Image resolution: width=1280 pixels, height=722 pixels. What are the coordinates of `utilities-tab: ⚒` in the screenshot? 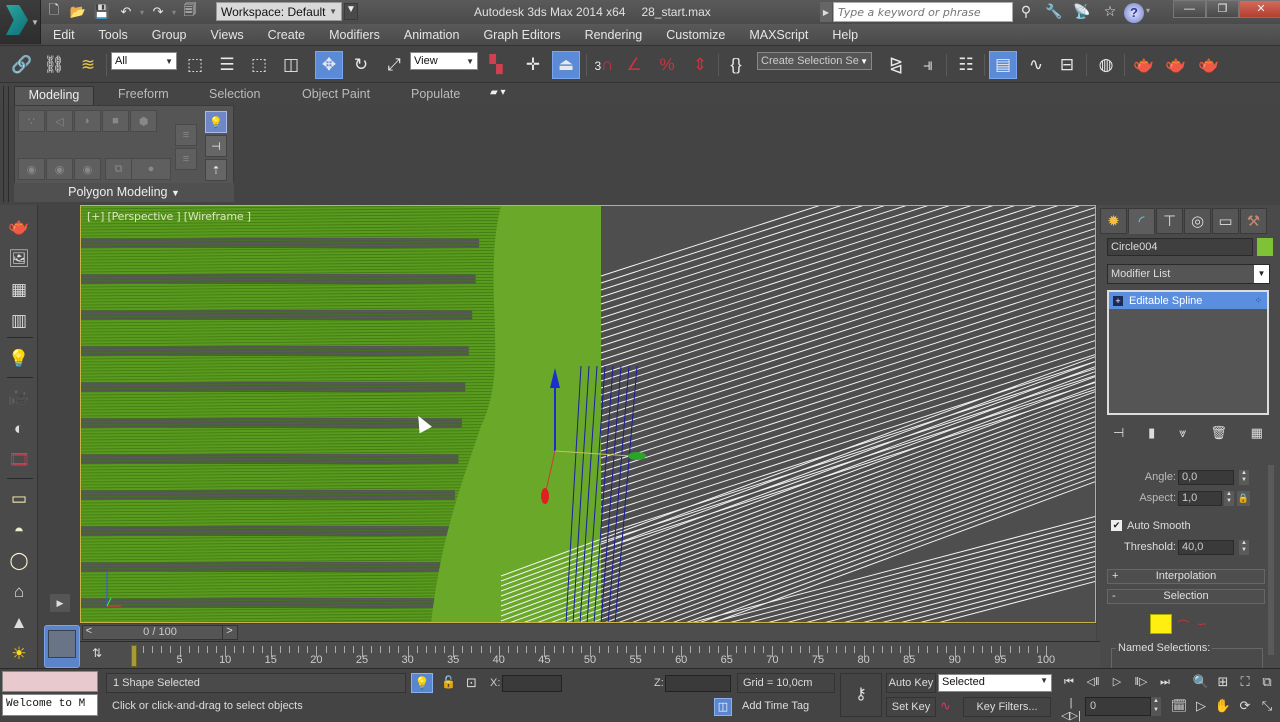 It's located at (1253, 221).